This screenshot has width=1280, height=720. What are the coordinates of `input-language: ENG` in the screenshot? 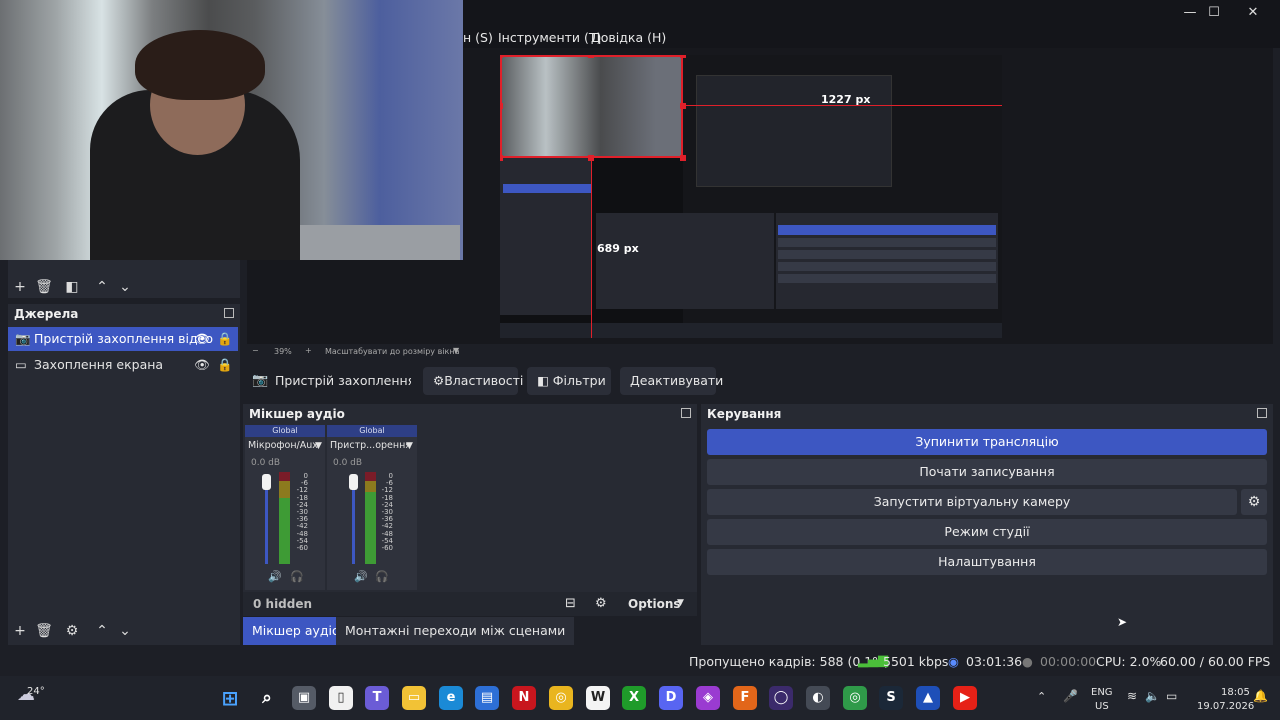 It's located at (1102, 692).